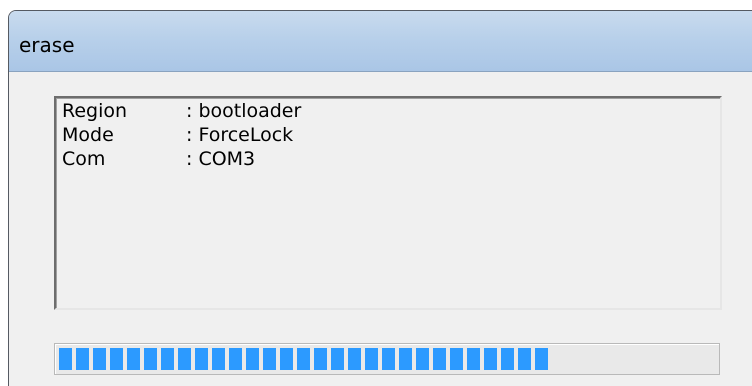  Describe the element at coordinates (47, 45) in the screenshot. I see `window-title: erase` at that location.